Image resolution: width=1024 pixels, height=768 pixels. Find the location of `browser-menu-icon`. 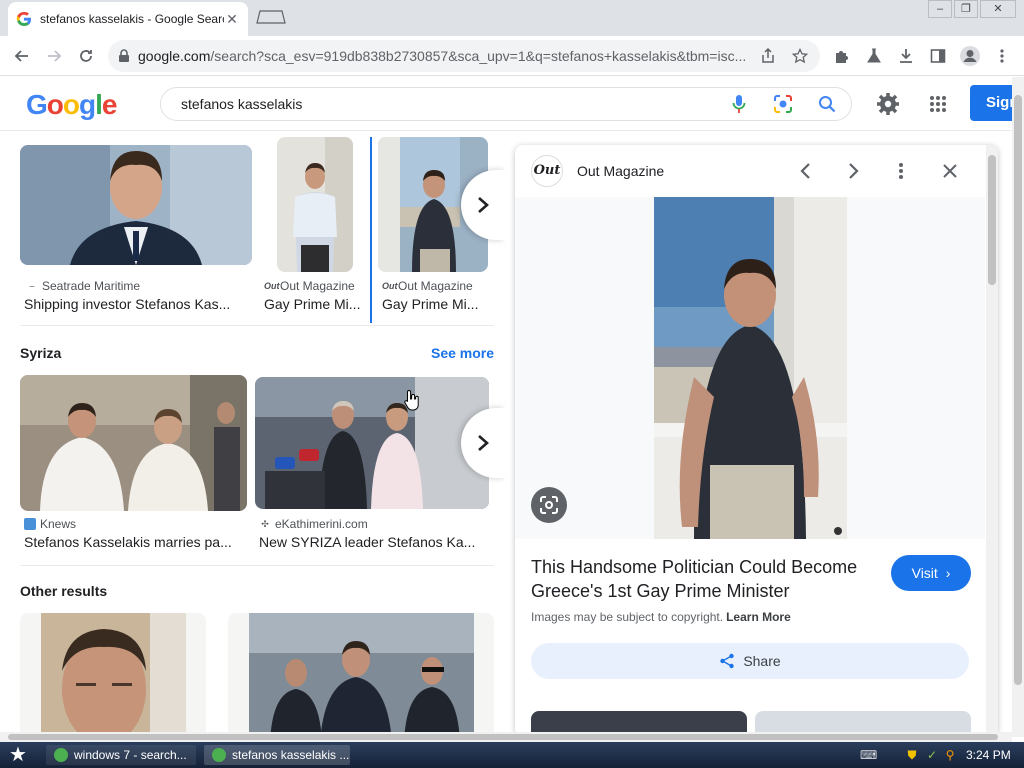

browser-menu-icon is located at coordinates (1002, 56).